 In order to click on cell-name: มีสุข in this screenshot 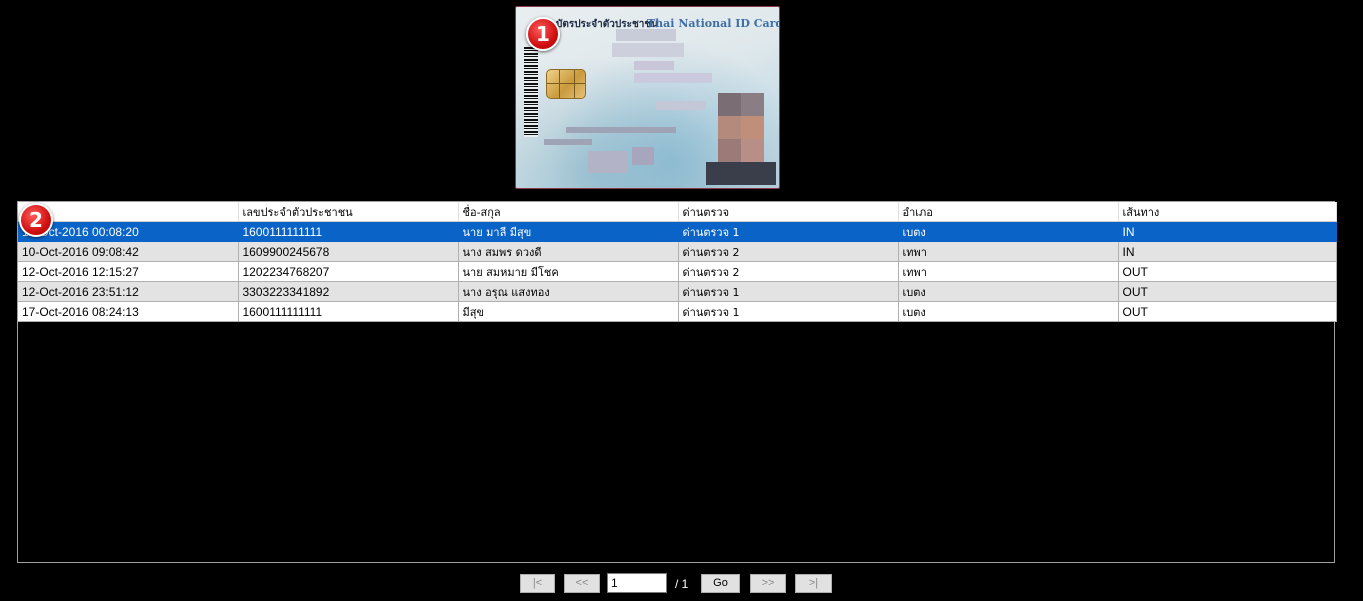, I will do `click(568, 311)`.